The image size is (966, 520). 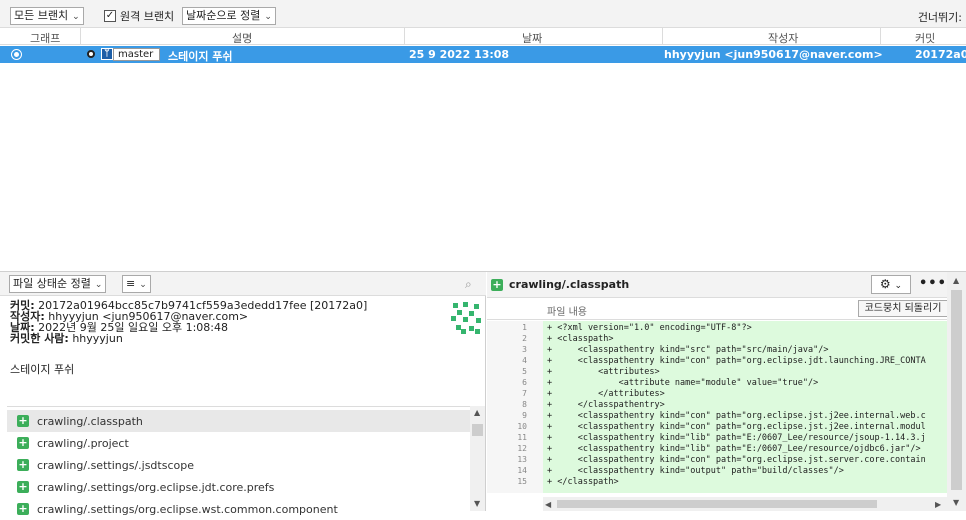 I want to click on scroll-right-icon: ▶, so click(x=938, y=504).